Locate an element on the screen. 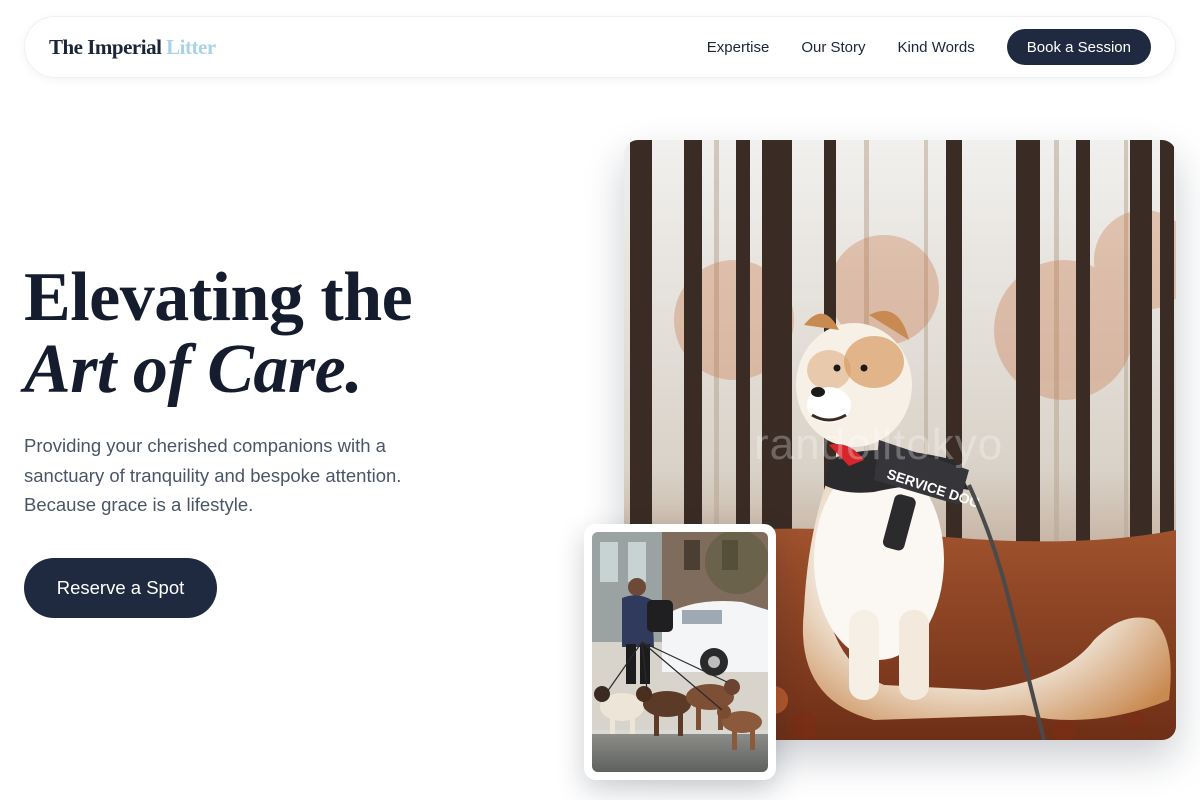 Image resolution: width=1200 pixels, height=800 pixels. dog-walker-photo is located at coordinates (680, 652).